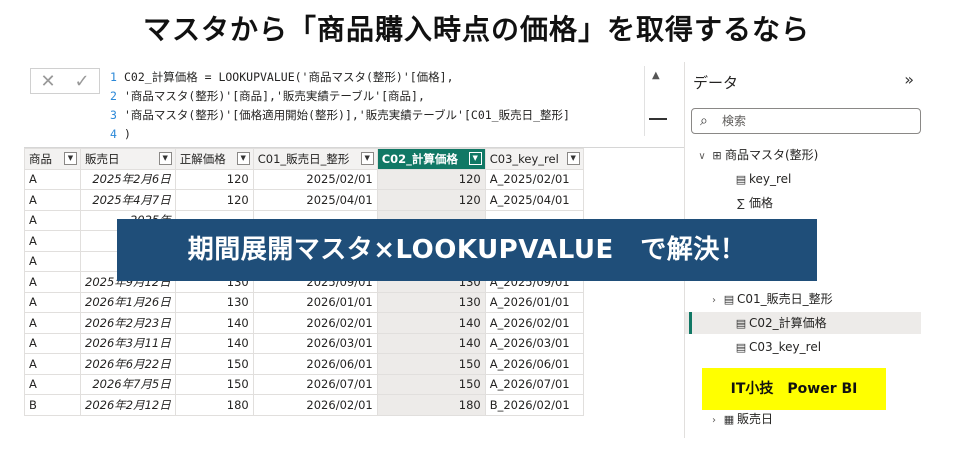  I want to click on tree-item: ∨ ⊞ 商品マスタ(整形), so click(803, 155).